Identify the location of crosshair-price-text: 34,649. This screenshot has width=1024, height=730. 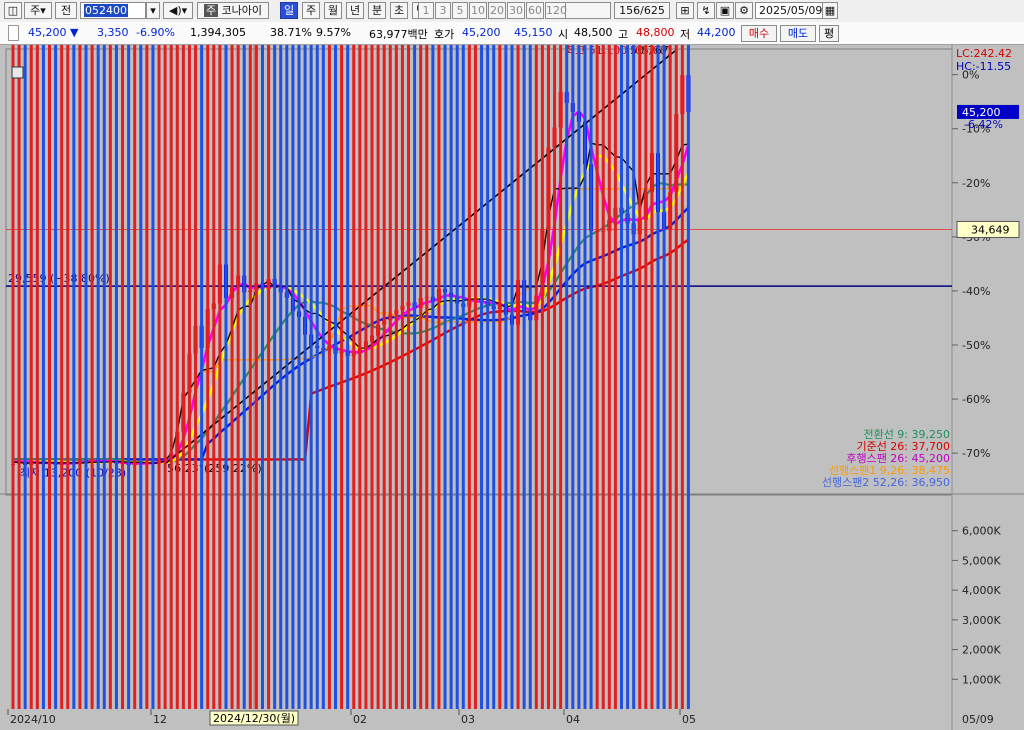
(990, 229).